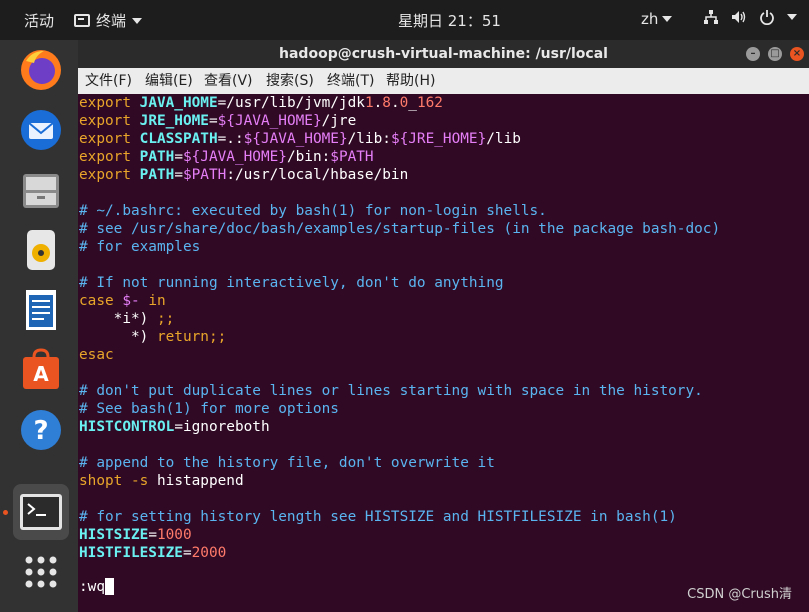  I want to click on app-menu: 终端, so click(108, 20).